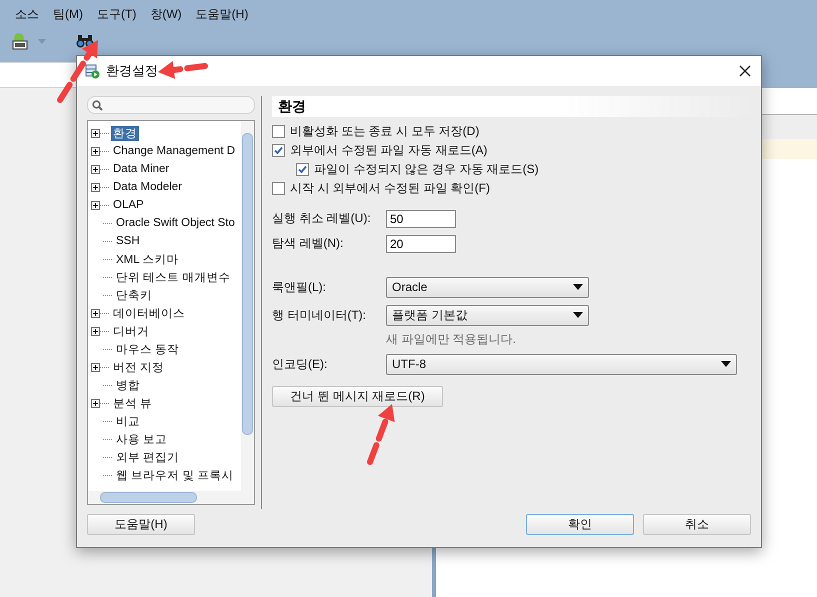 This screenshot has width=817, height=597. Describe the element at coordinates (116, 16) in the screenshot. I see `menu-item: 도구(T)` at that location.